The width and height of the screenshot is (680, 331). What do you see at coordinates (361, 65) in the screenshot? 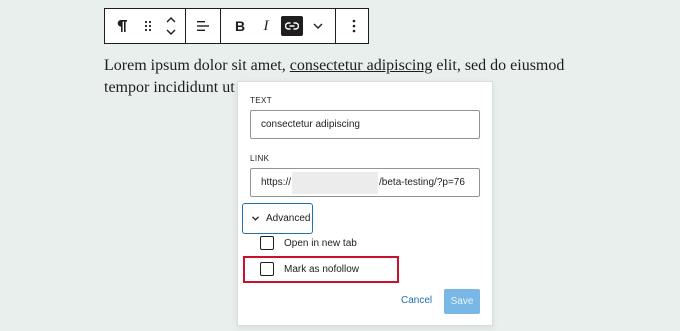
I see `paragraph-link: consectetur adipiscing` at bounding box center [361, 65].